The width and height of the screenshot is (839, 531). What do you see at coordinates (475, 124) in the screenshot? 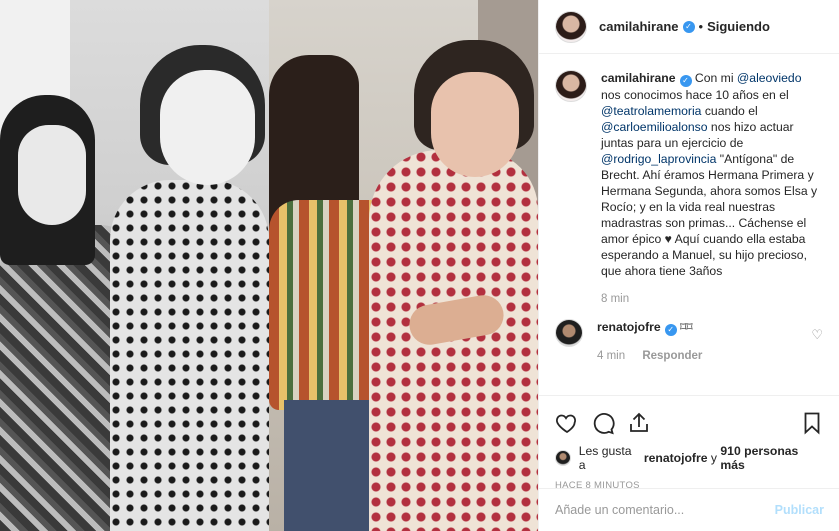
I see `woman-right-face-color` at bounding box center [475, 124].